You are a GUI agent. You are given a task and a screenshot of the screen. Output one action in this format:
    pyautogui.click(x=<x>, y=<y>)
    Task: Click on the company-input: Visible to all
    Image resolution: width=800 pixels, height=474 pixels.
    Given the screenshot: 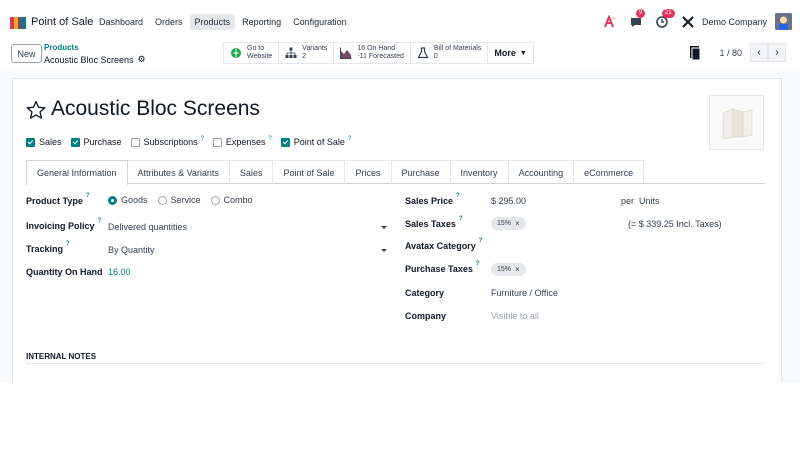 What is the action you would take?
    pyautogui.click(x=515, y=316)
    